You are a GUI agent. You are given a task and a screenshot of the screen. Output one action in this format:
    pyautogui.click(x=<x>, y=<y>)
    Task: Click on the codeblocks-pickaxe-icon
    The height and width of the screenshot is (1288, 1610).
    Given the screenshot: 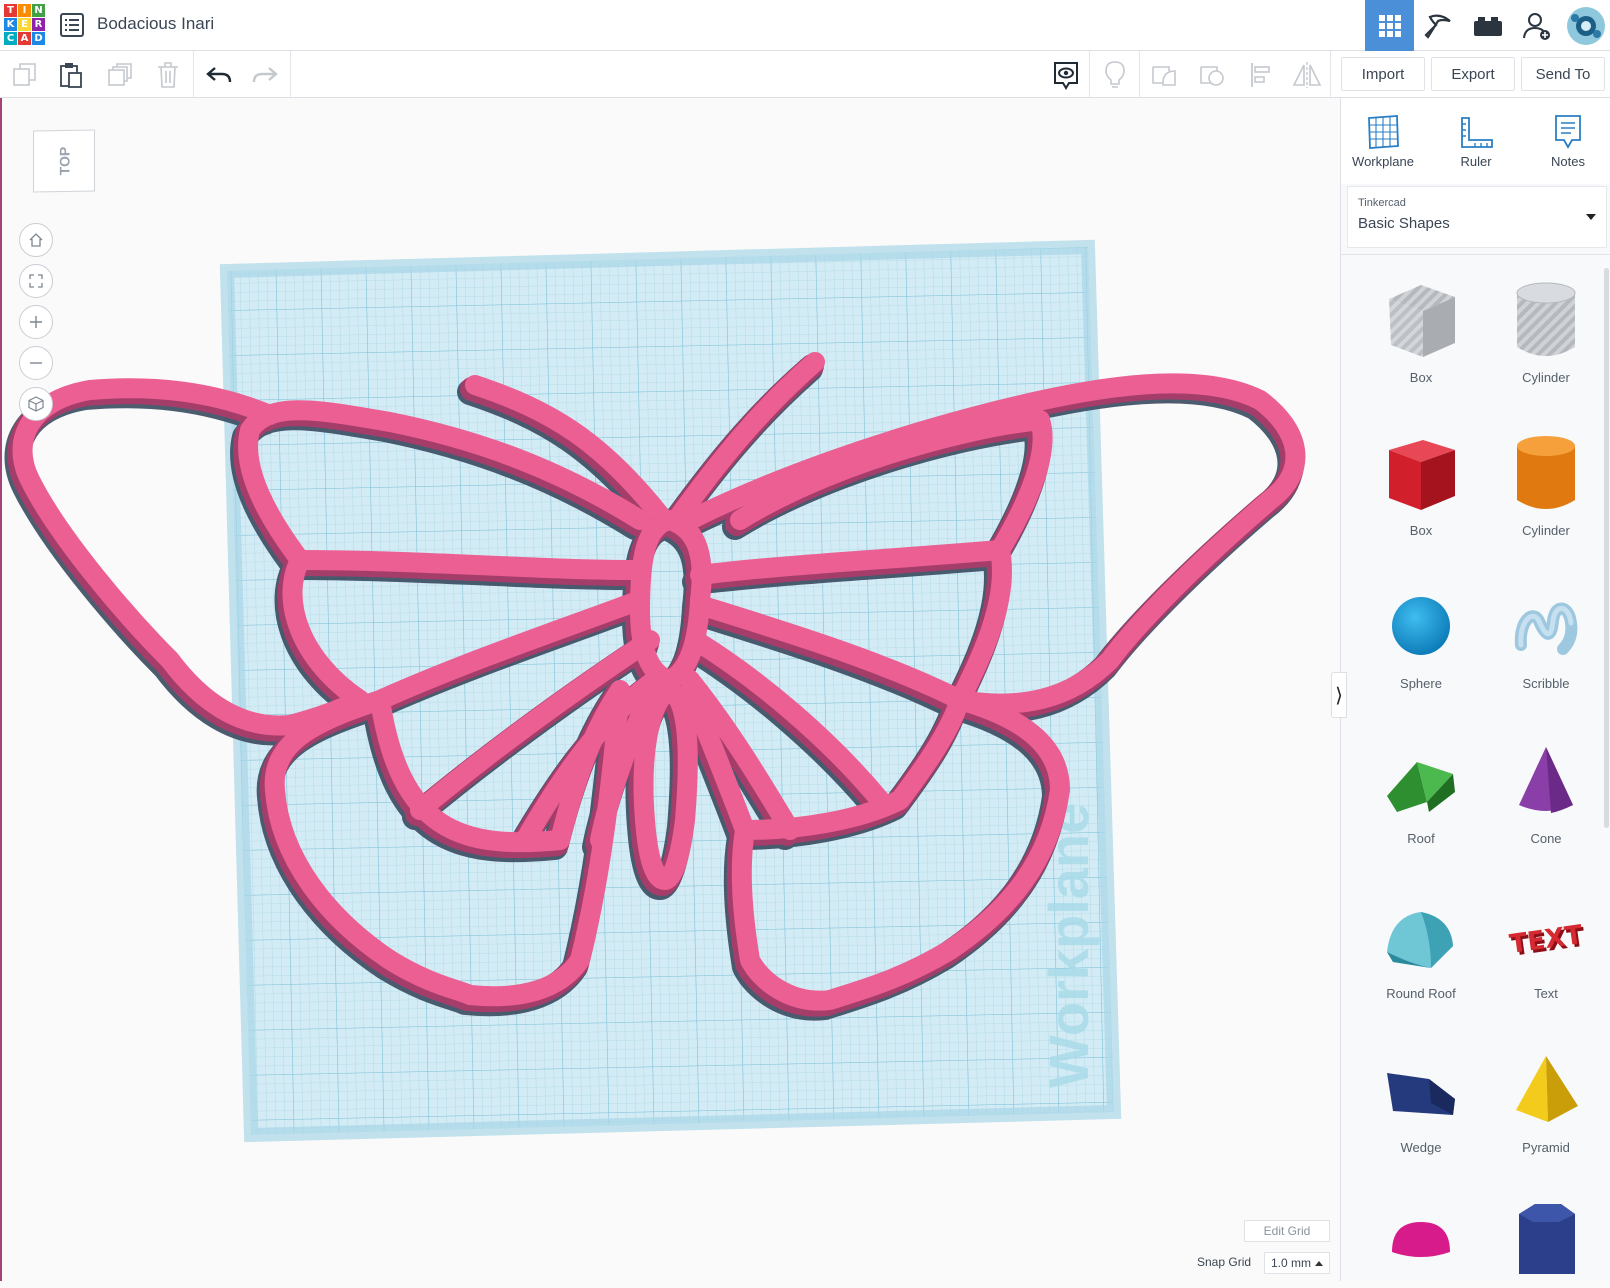 What is the action you would take?
    pyautogui.click(x=1438, y=25)
    